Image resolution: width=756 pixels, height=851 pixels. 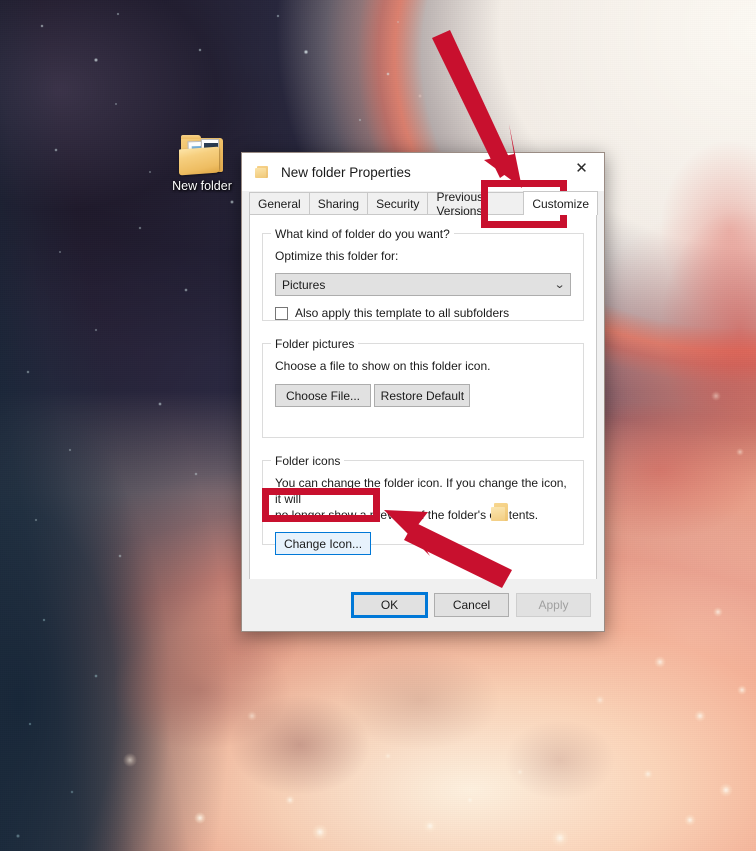 What do you see at coordinates (559, 285) in the screenshot?
I see `chevron-down-icon: ⌄` at bounding box center [559, 285].